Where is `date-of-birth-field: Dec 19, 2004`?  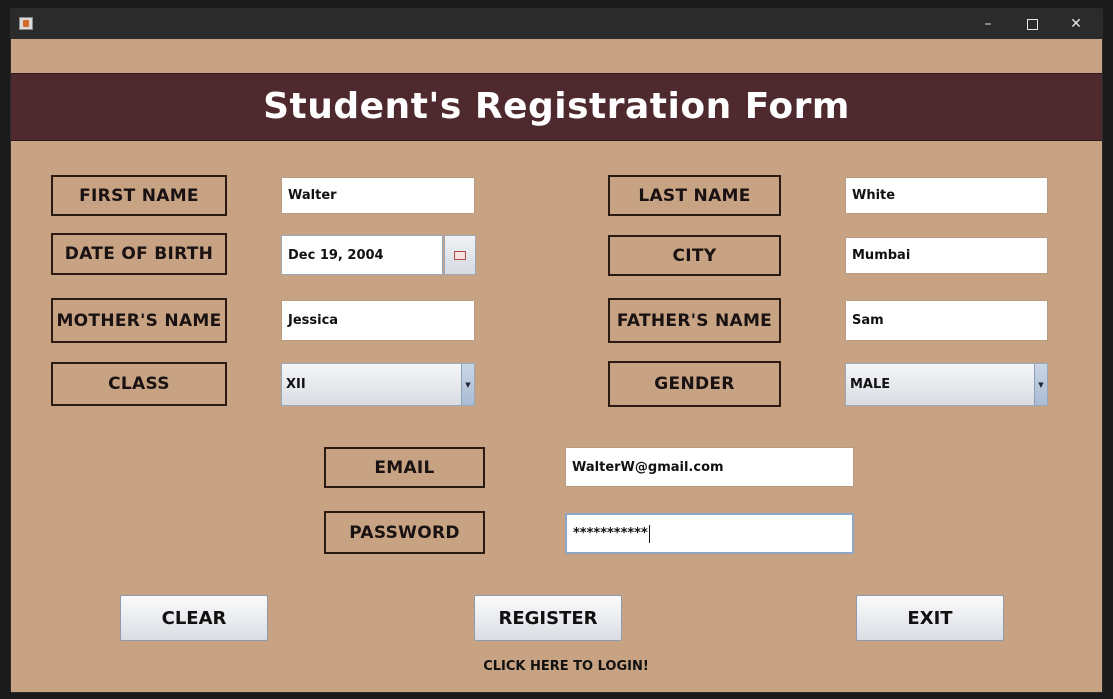
date-of-birth-field: Dec 19, 2004 is located at coordinates (362, 255).